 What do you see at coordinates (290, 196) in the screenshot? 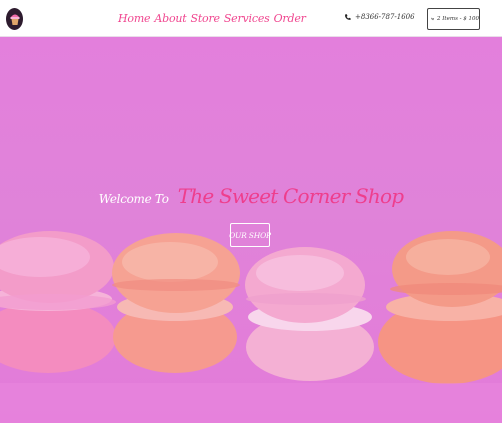
I see `shop-name: The Sweet Corner Shop` at bounding box center [290, 196].